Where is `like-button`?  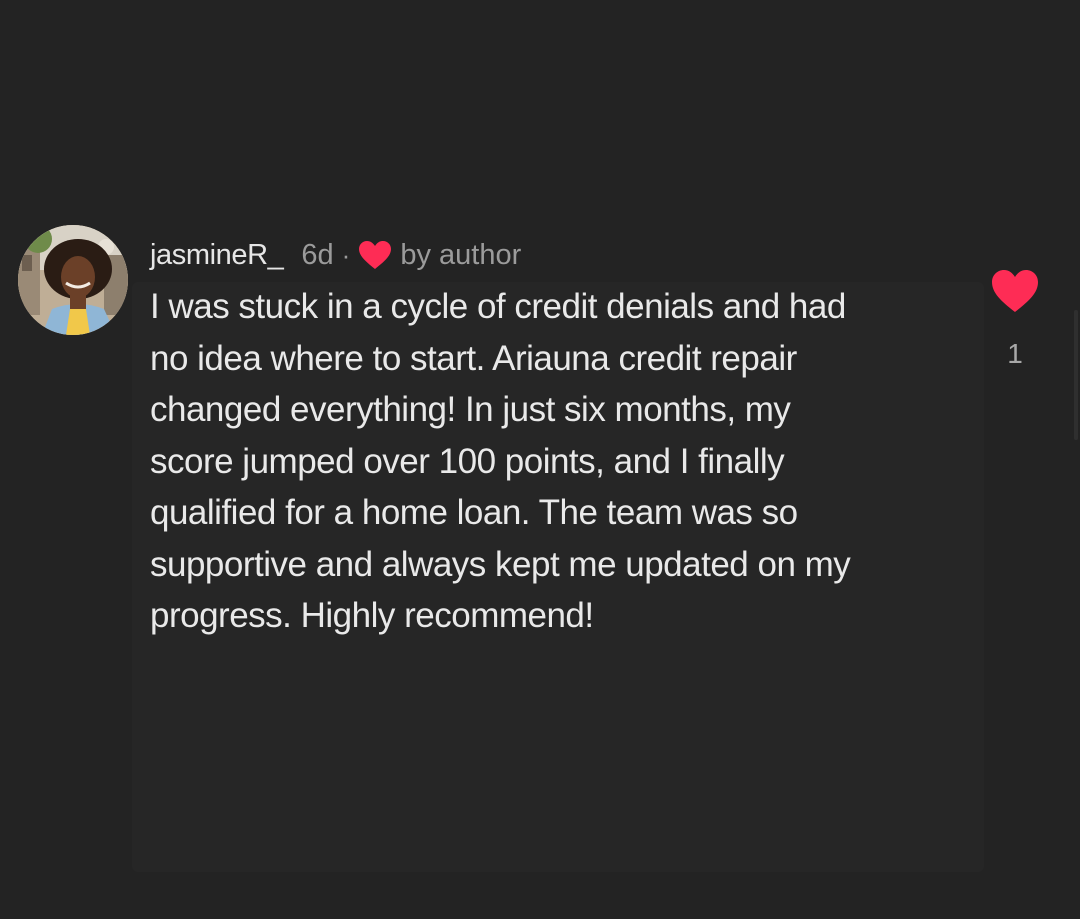 like-button is located at coordinates (1015, 291).